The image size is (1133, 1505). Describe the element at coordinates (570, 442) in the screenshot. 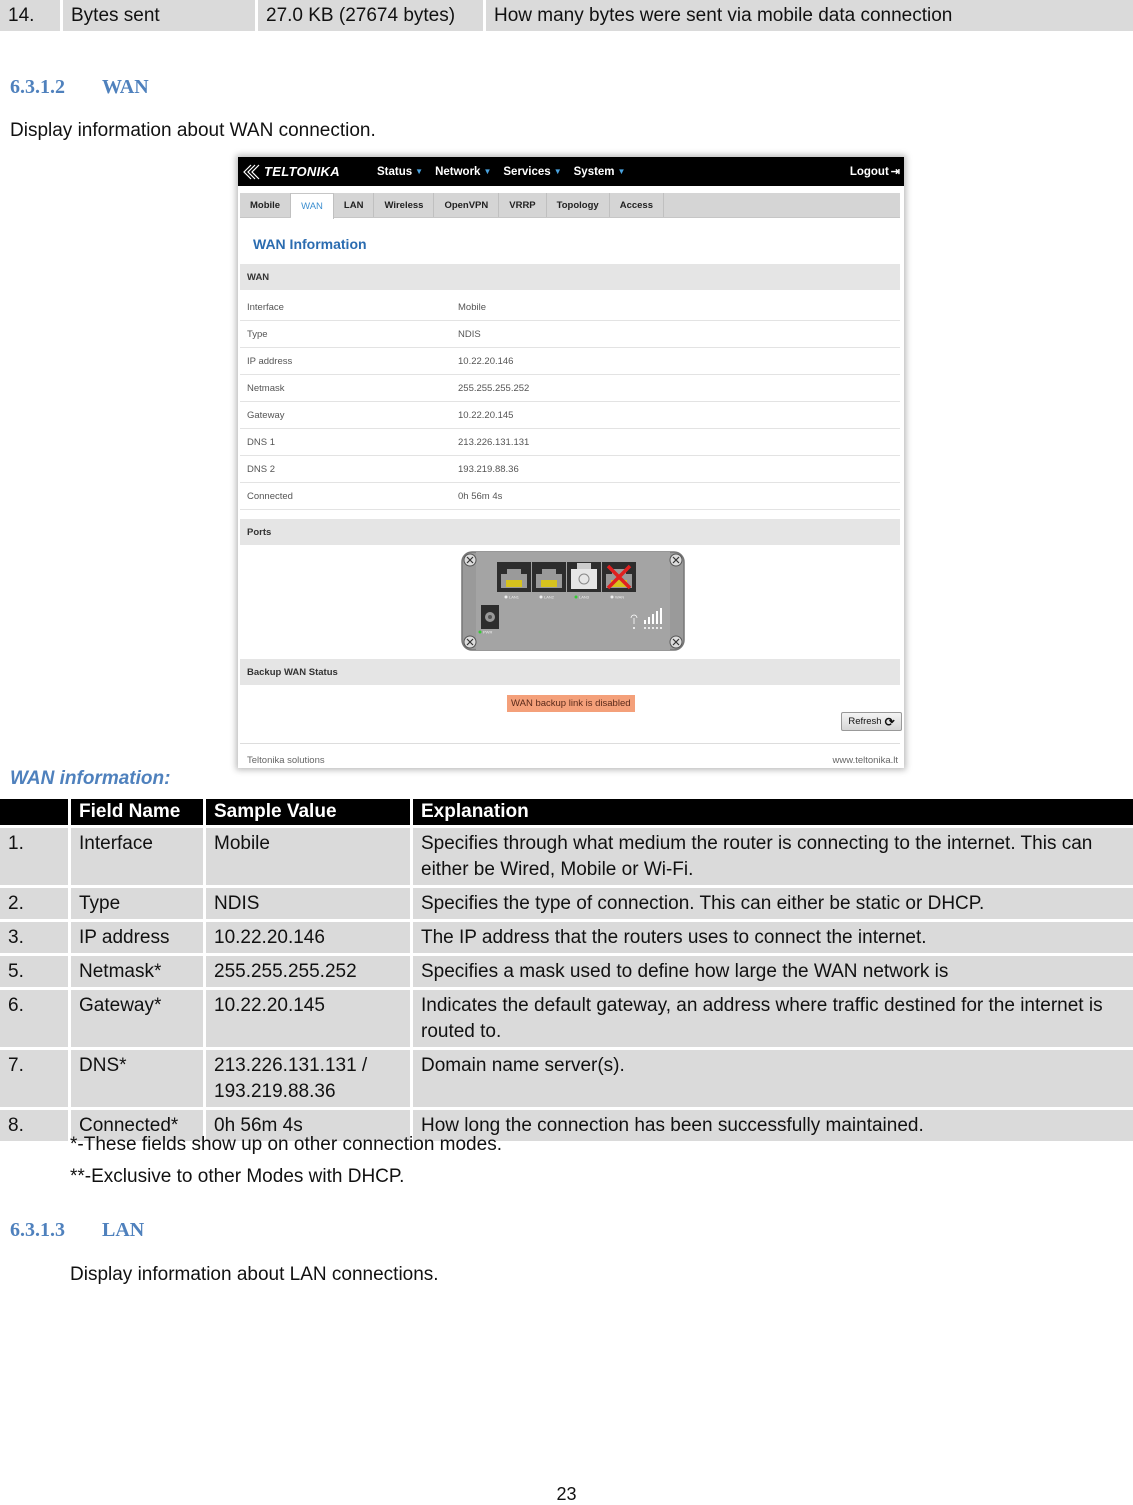

I see `info-row: DNS 1 213.226.131.131` at that location.